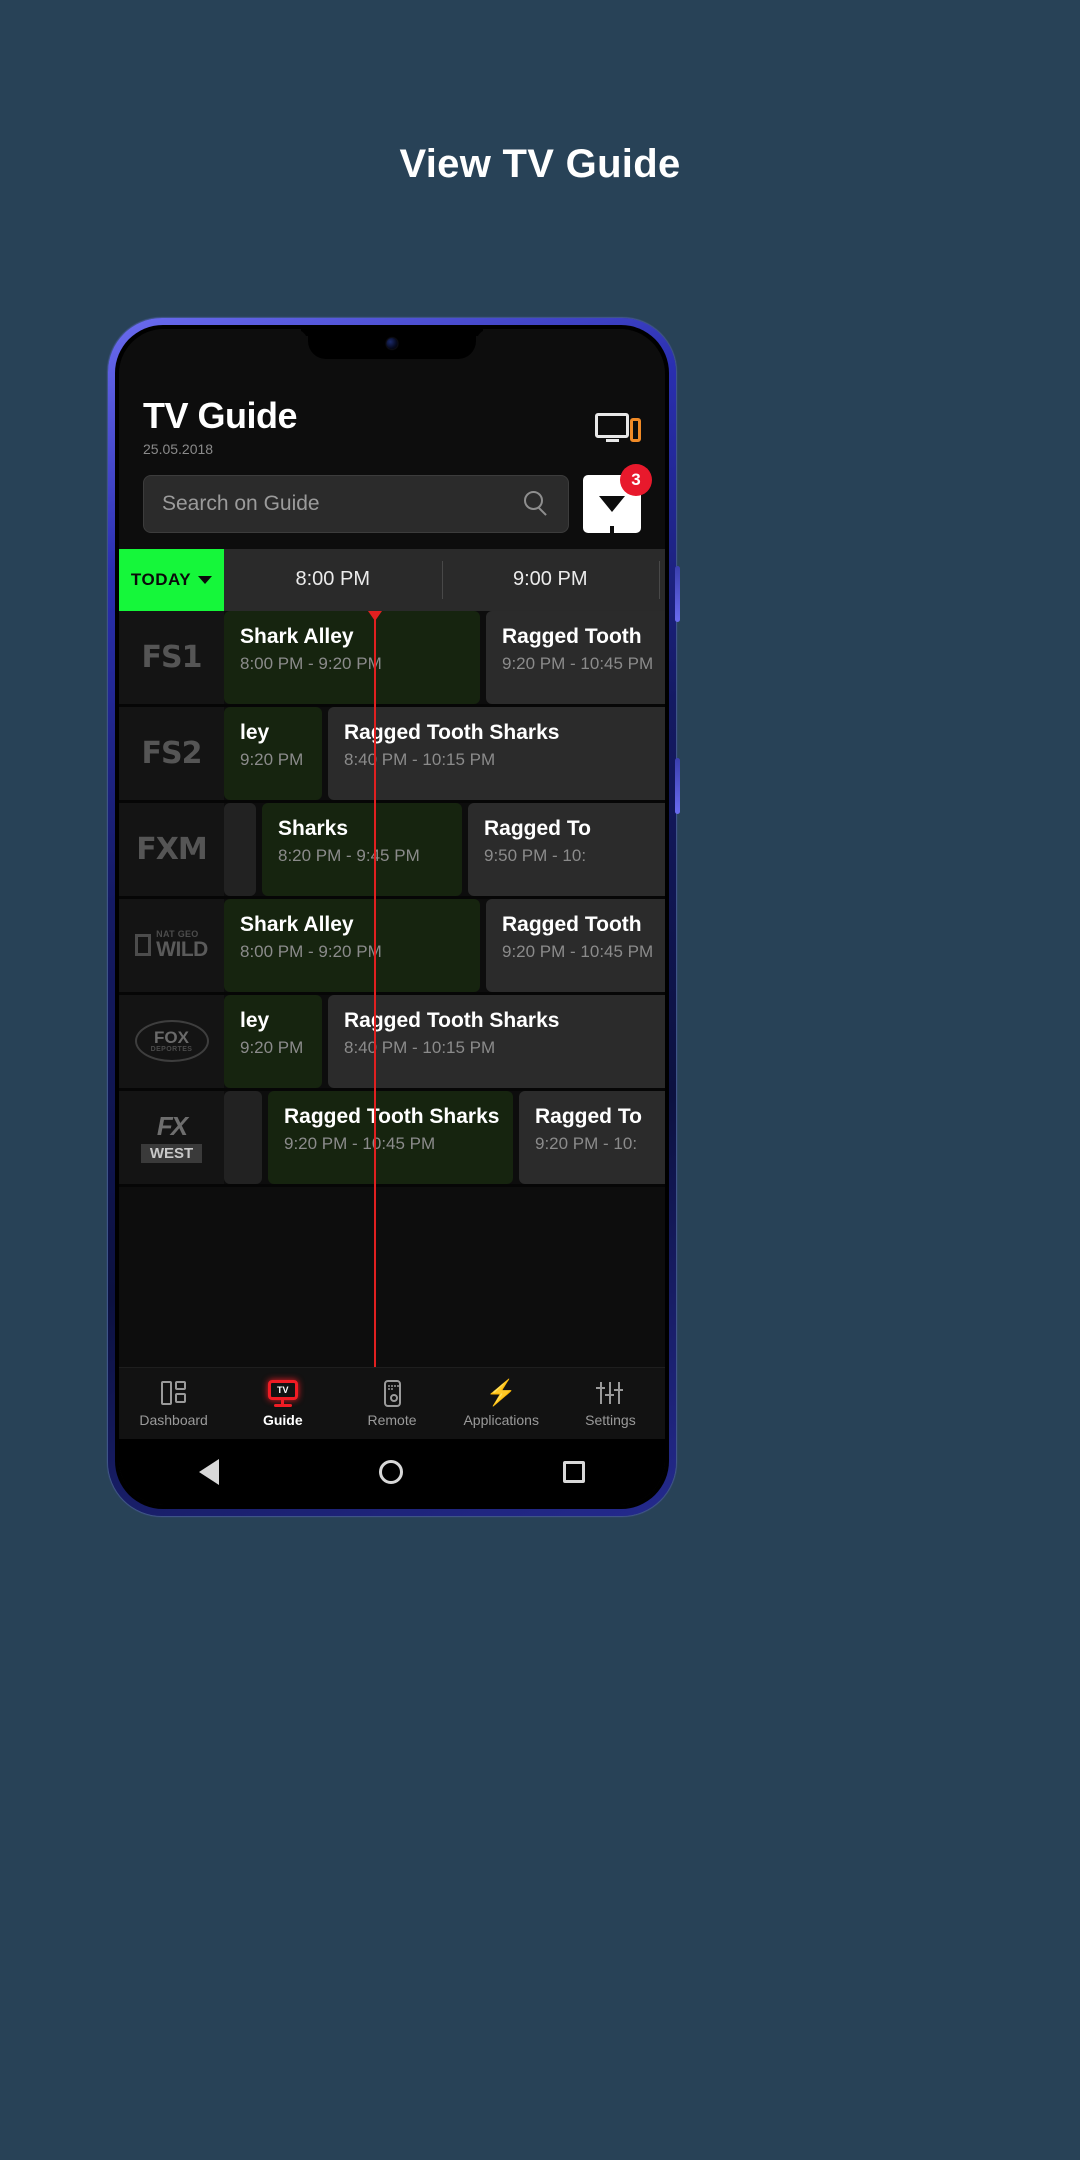  What do you see at coordinates (220, 427) in the screenshot?
I see `title-block: TV Guide 25.05.2018` at bounding box center [220, 427].